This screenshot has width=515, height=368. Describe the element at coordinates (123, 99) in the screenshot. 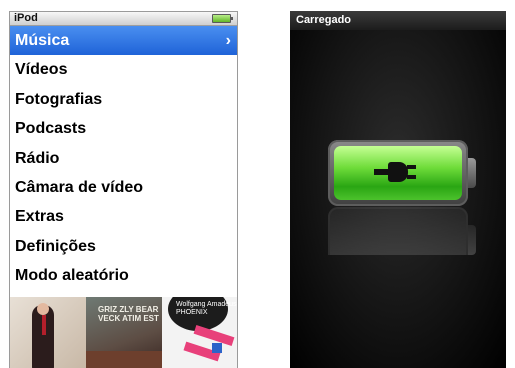

I see `menu-item-fotografias: Fotografias` at that location.